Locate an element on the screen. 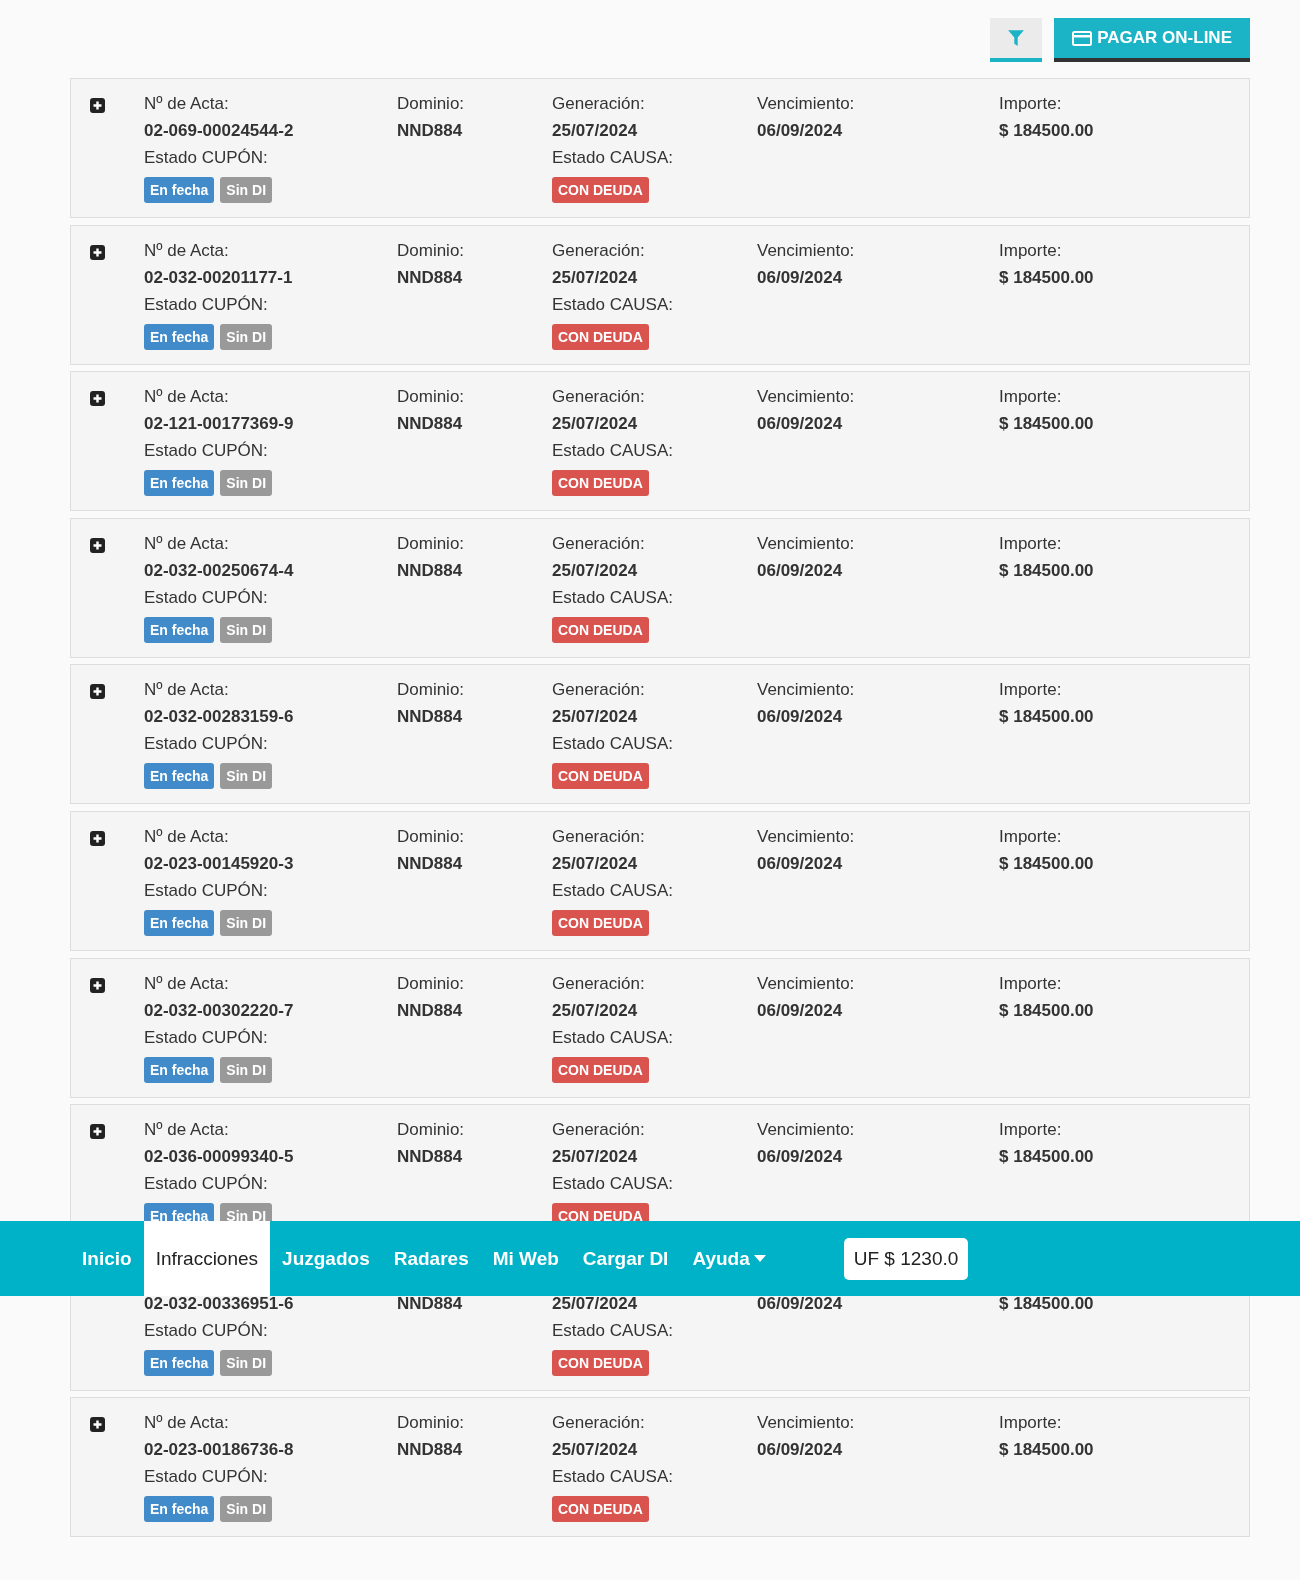 This screenshot has height=1580, width=1300. acta-number: 02-023-00145920-3 is located at coordinates (219, 863).